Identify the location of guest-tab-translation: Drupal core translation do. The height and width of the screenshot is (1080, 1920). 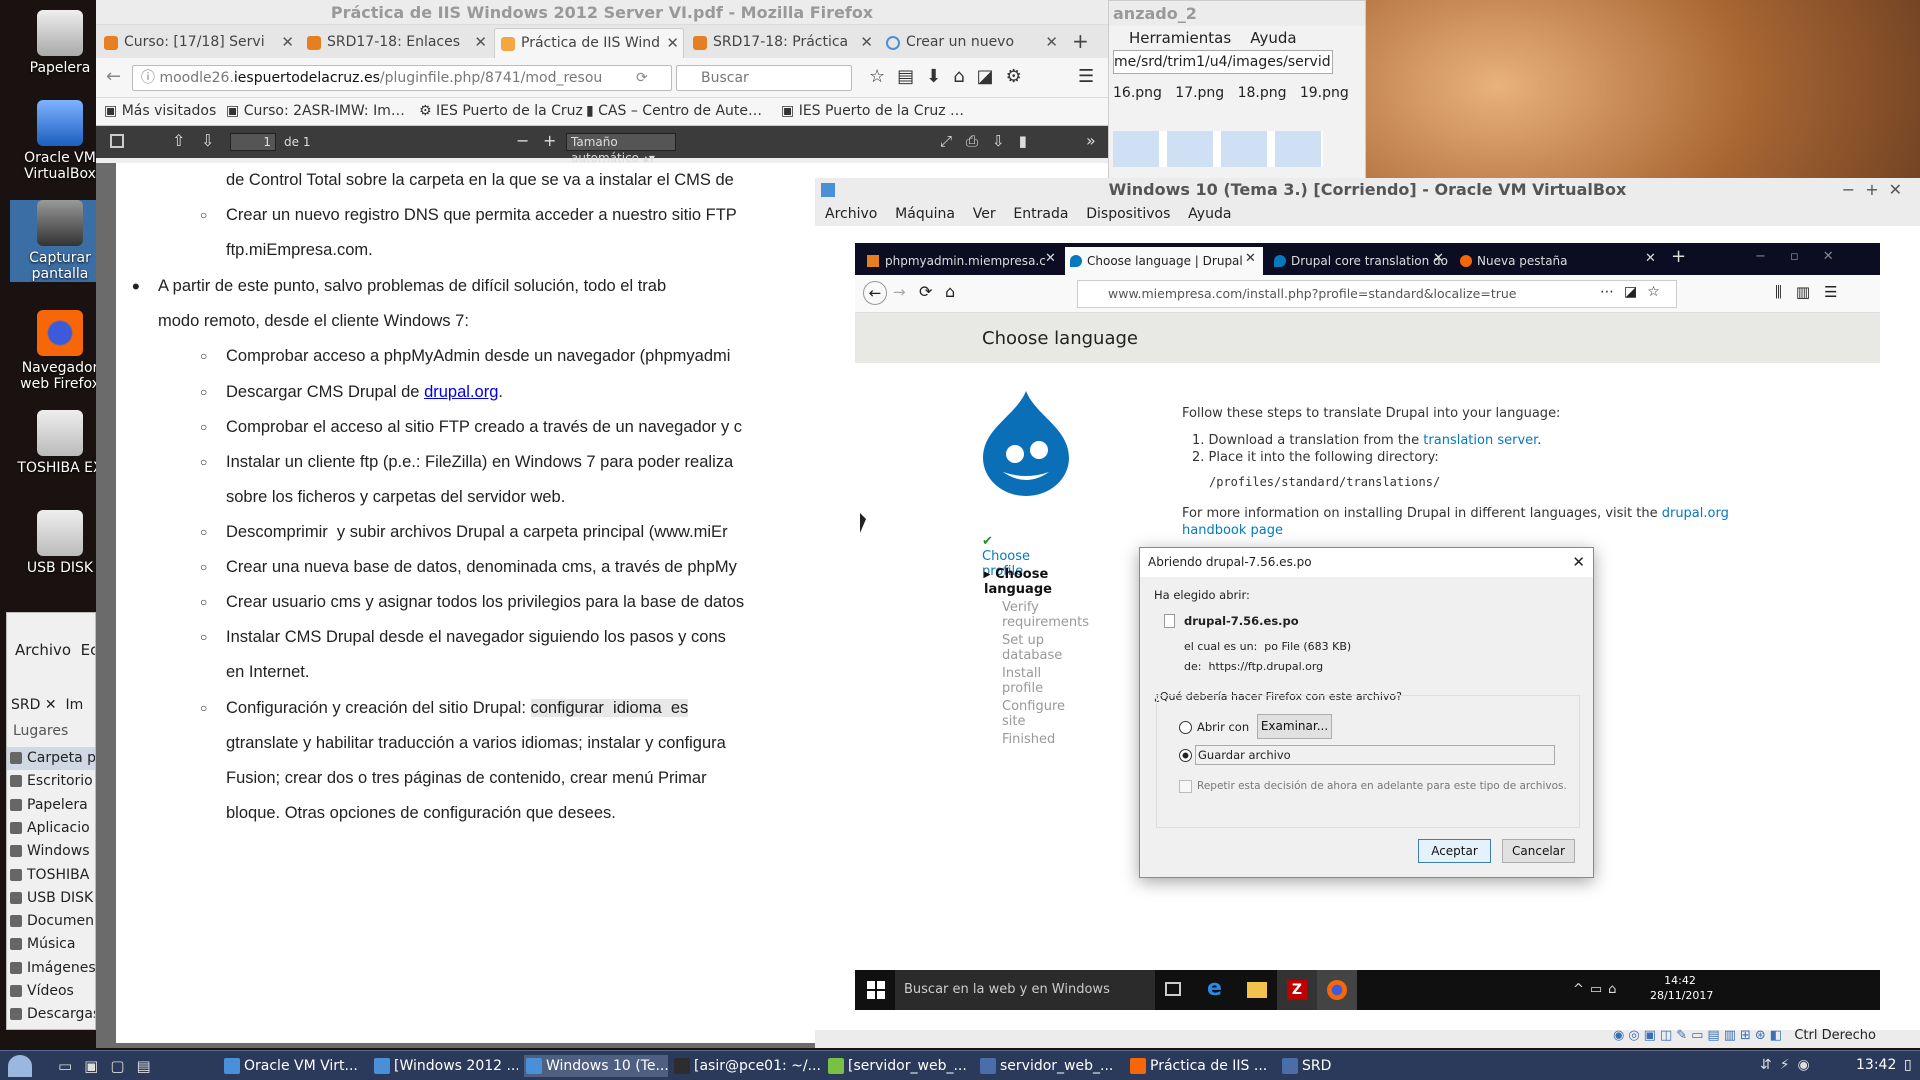
(1360, 261).